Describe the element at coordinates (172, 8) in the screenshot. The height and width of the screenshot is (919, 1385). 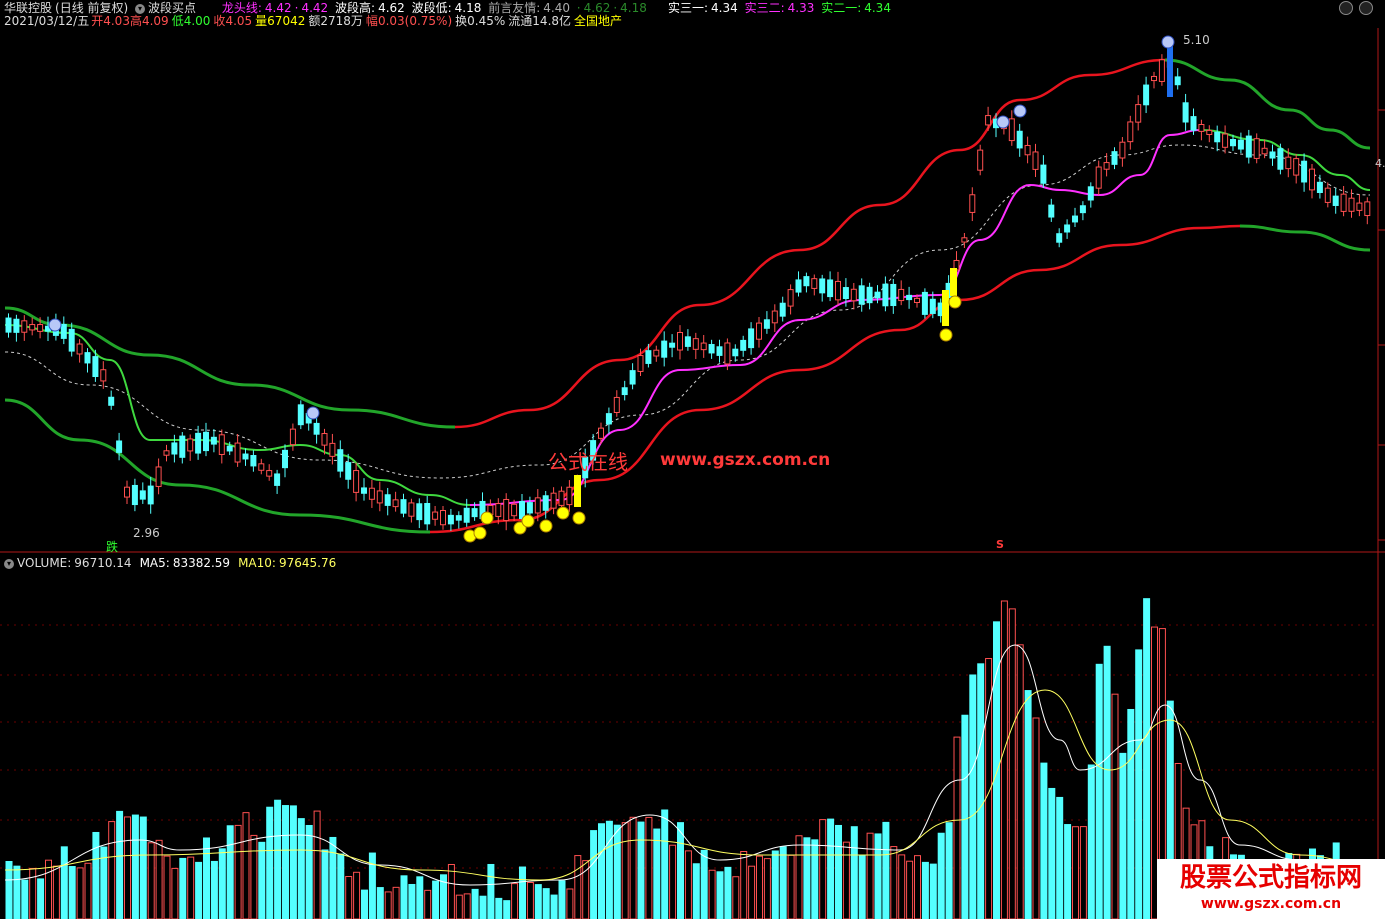
I see `indicator-name: 波段买点` at that location.